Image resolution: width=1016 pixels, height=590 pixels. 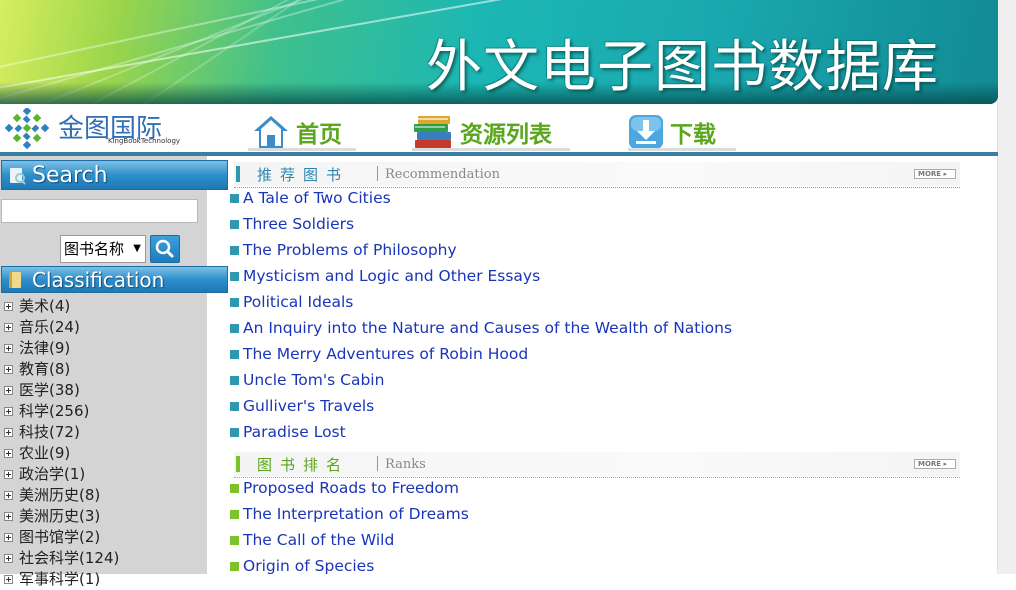 I want to click on book-list-item: Proposed Roads to Freedom, so click(x=349, y=488).